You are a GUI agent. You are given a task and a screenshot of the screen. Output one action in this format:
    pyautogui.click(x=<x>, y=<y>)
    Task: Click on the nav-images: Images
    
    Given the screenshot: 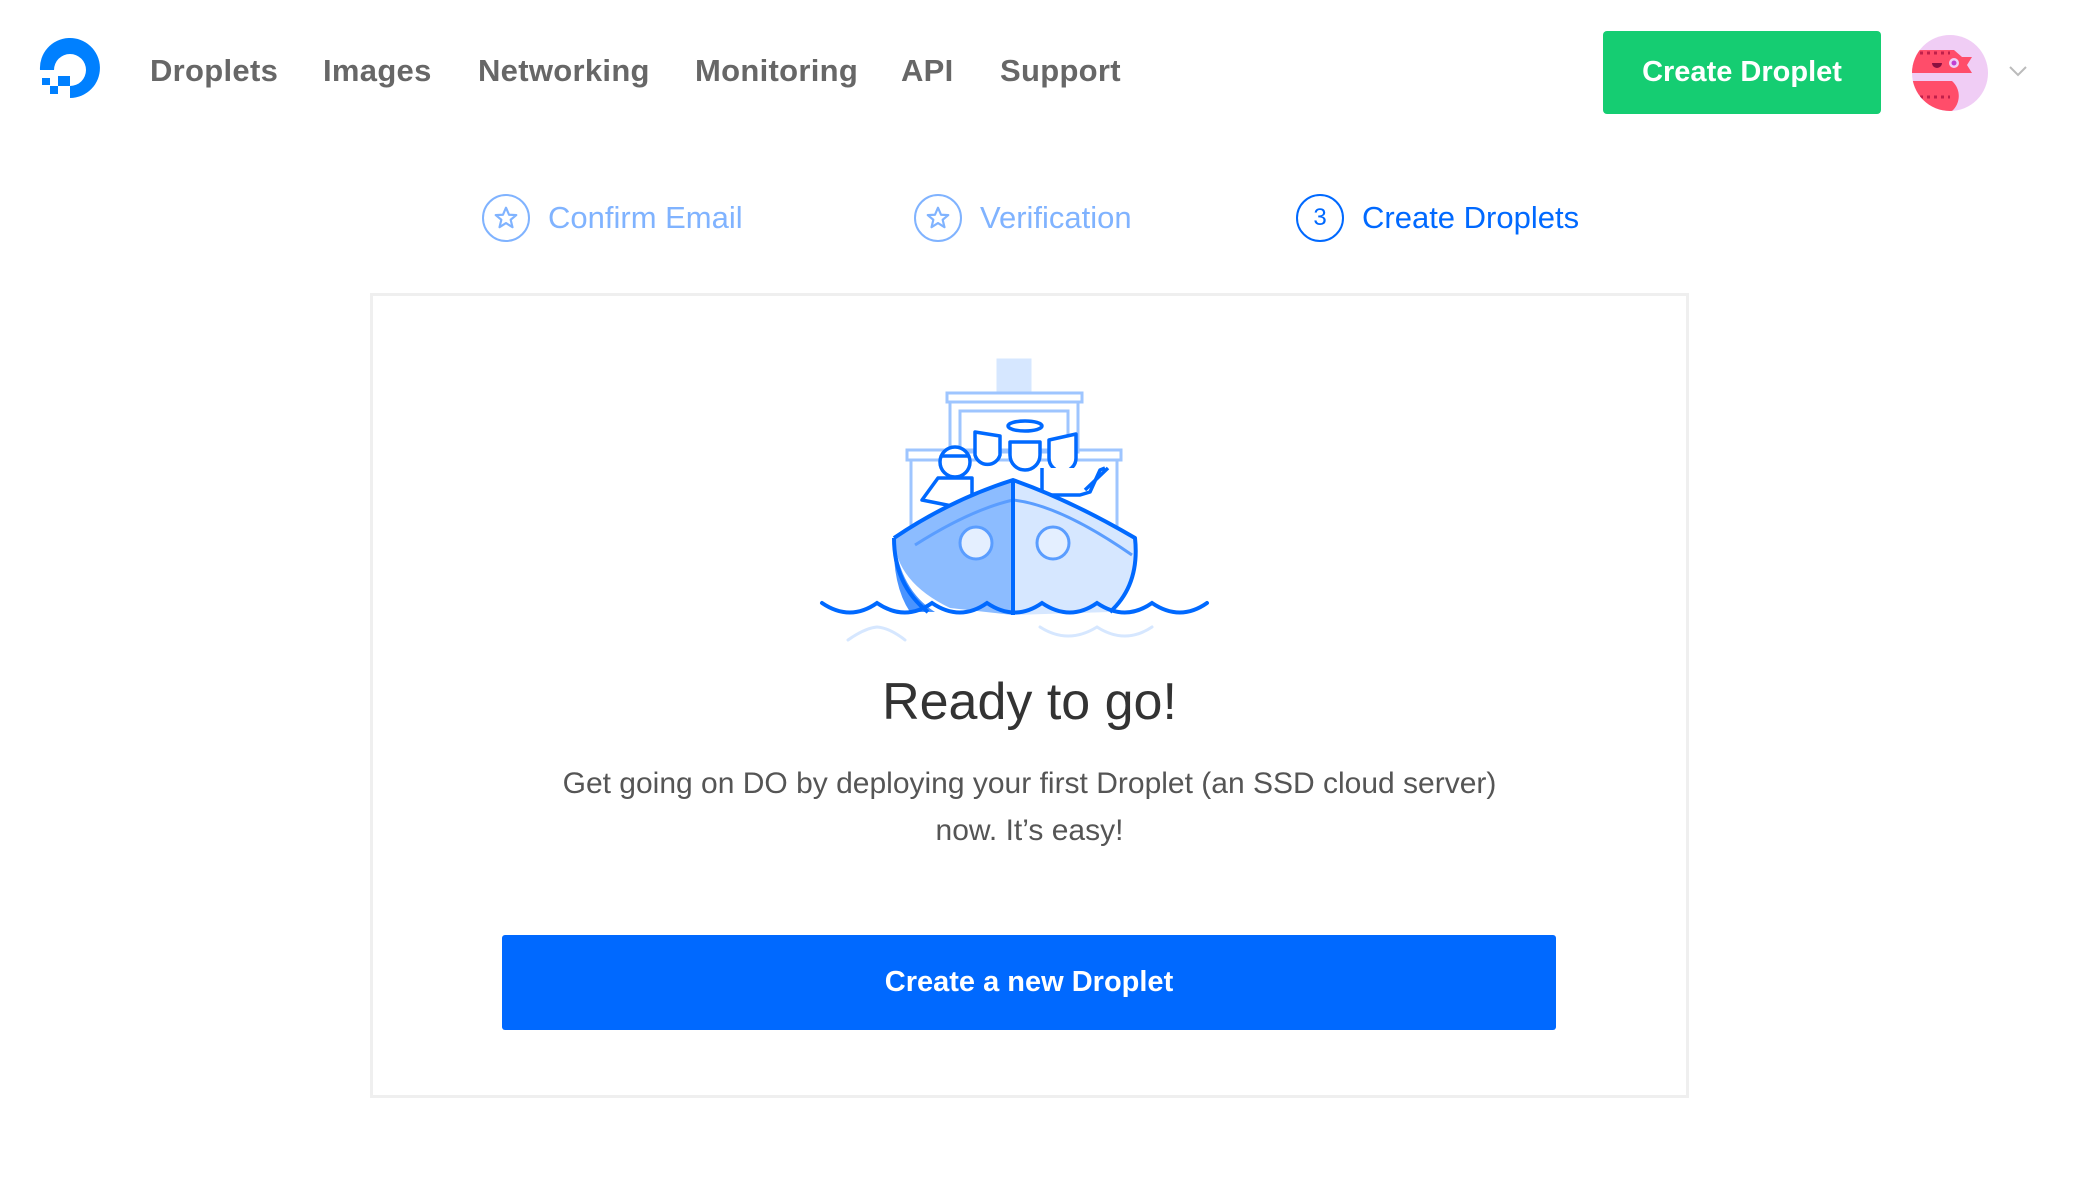 What is the action you would take?
    pyautogui.click(x=377, y=71)
    